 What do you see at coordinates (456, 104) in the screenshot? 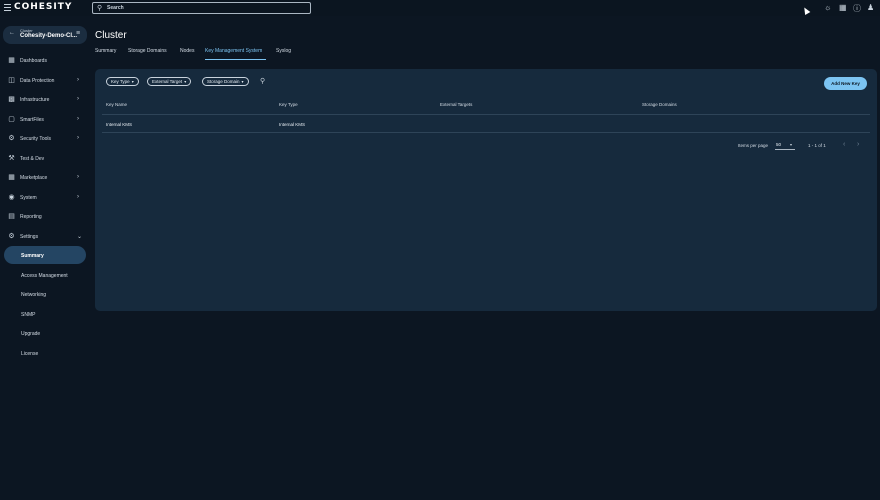
I see `column-header-external-targets: External Targets` at bounding box center [456, 104].